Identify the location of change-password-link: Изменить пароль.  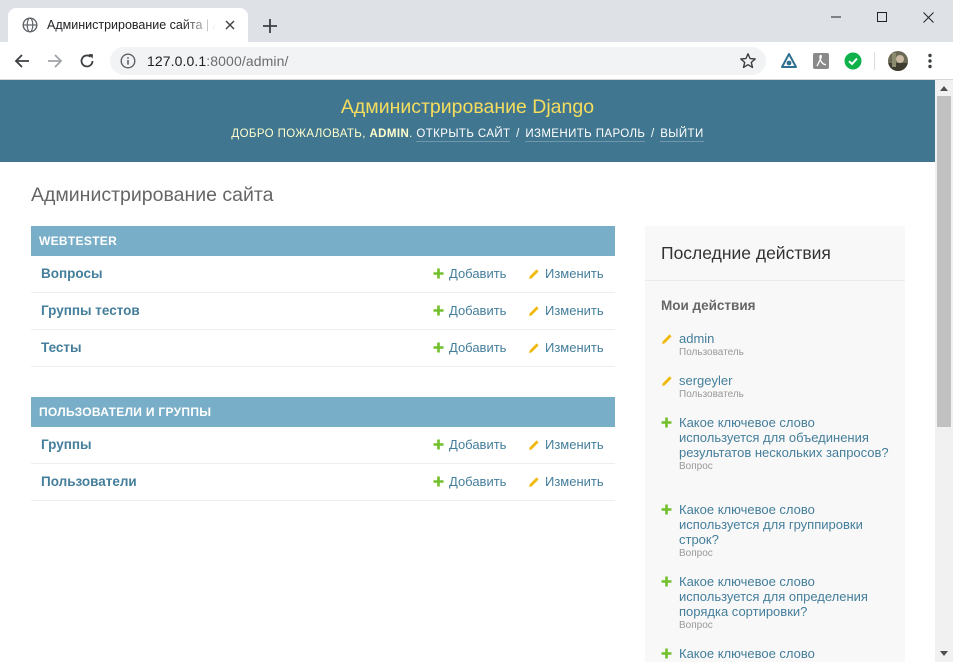
(585, 135).